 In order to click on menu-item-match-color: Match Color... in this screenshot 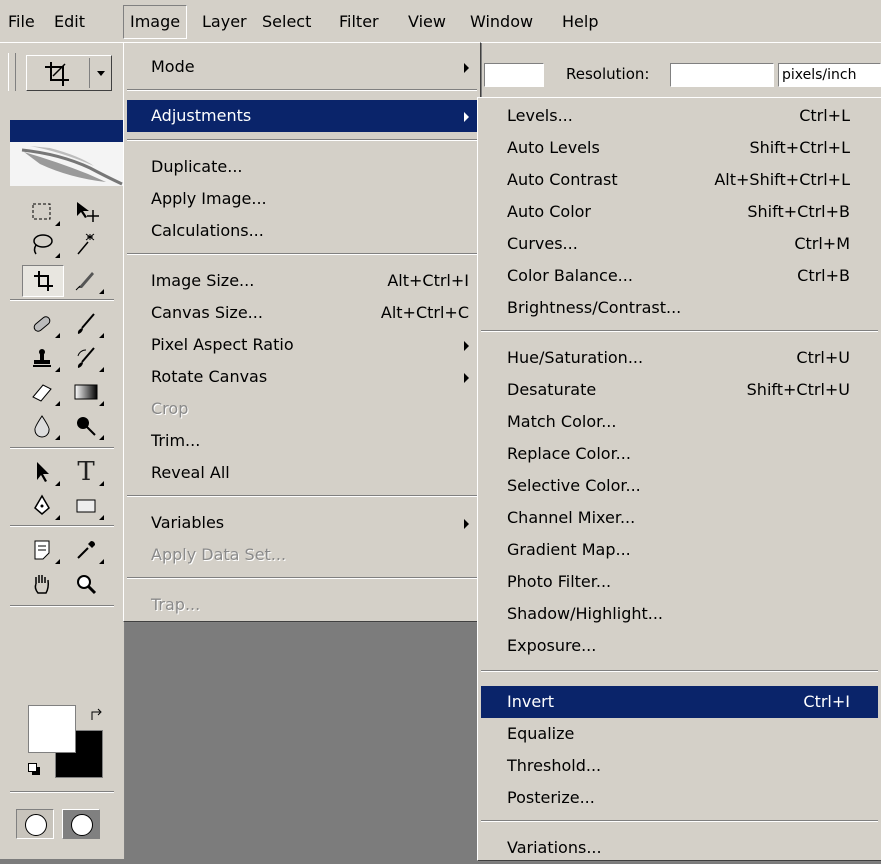, I will do `click(679, 422)`.